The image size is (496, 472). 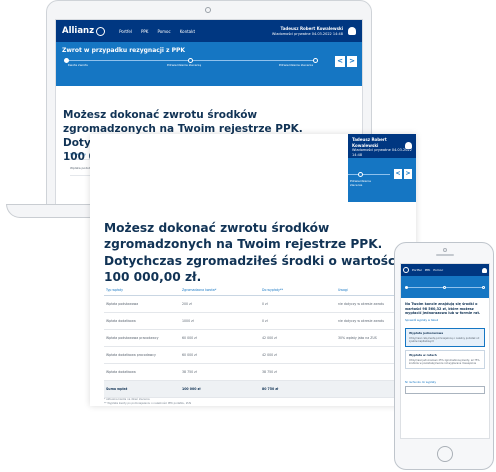 I want to click on cell-type: Wpłata podstawowa, so click(x=122, y=304).